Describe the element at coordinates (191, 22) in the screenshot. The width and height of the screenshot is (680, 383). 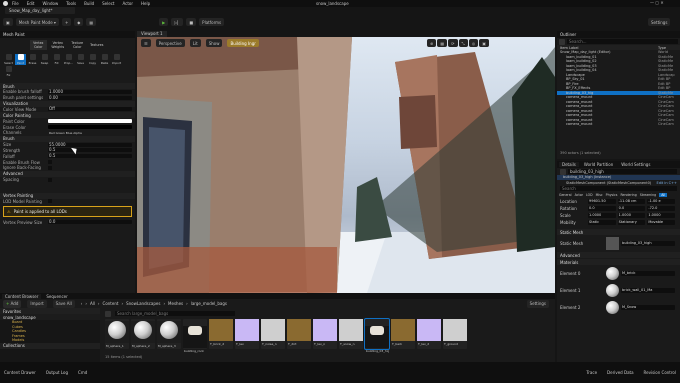
I see `stop-icon: ■` at that location.